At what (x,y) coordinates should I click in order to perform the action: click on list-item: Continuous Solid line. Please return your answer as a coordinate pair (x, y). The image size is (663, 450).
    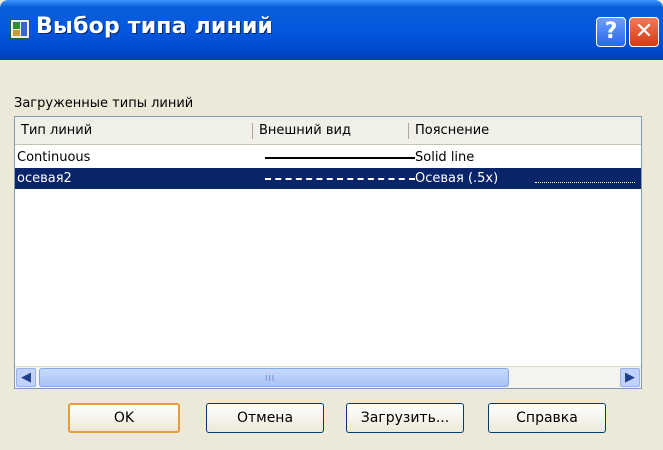
    Looking at the image, I should click on (328, 157).